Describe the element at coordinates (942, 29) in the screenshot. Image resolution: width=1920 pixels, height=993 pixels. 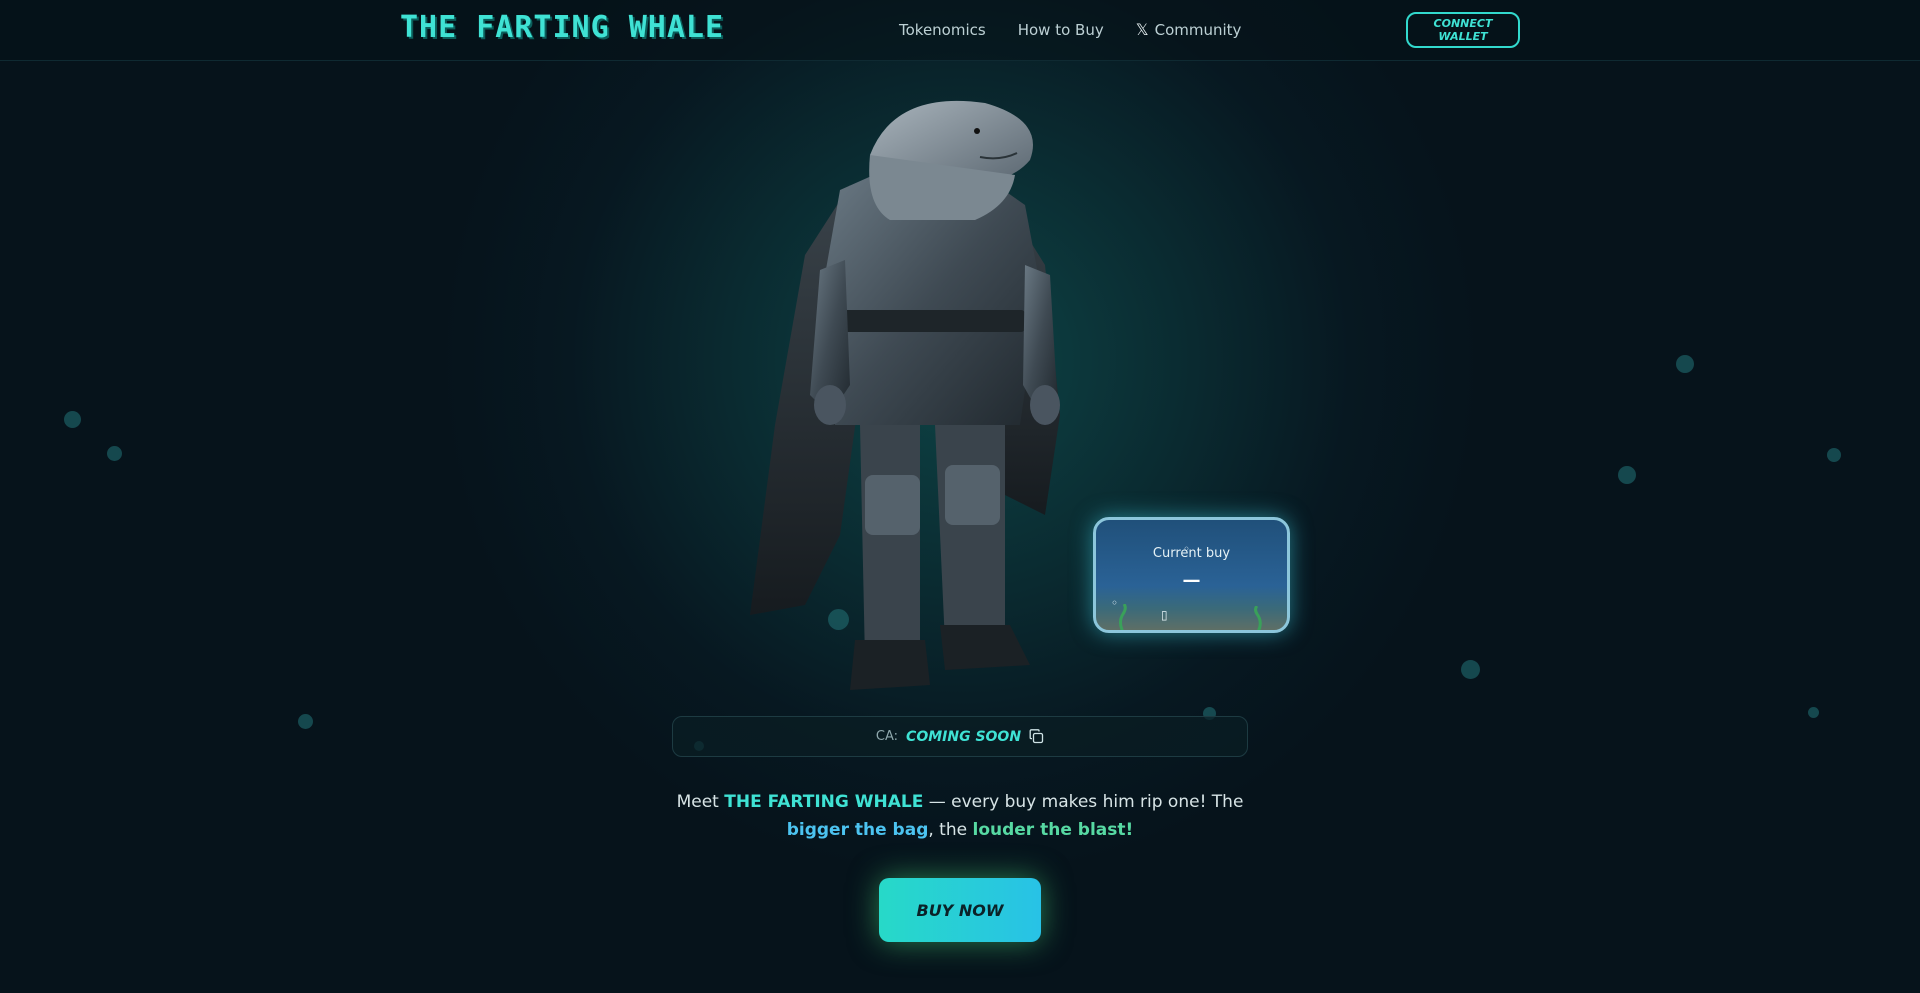
I see `nav-link-tokenomics: Tokenomics` at that location.